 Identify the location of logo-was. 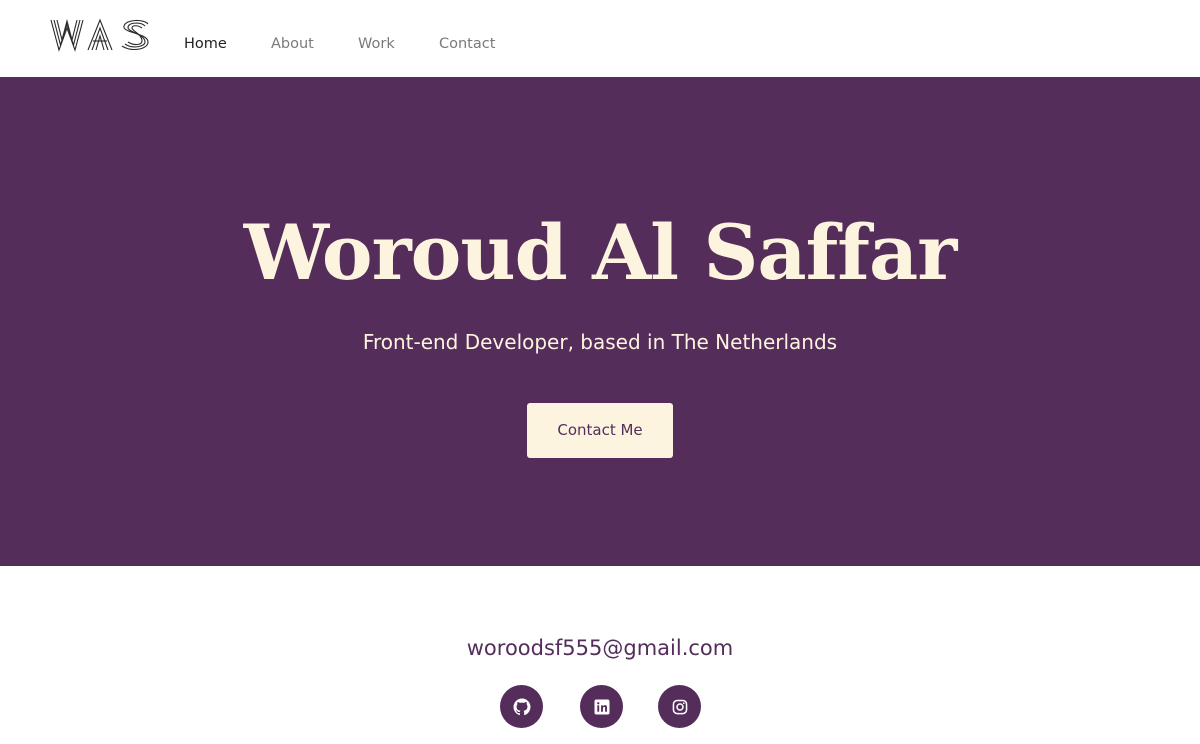
(99, 35).